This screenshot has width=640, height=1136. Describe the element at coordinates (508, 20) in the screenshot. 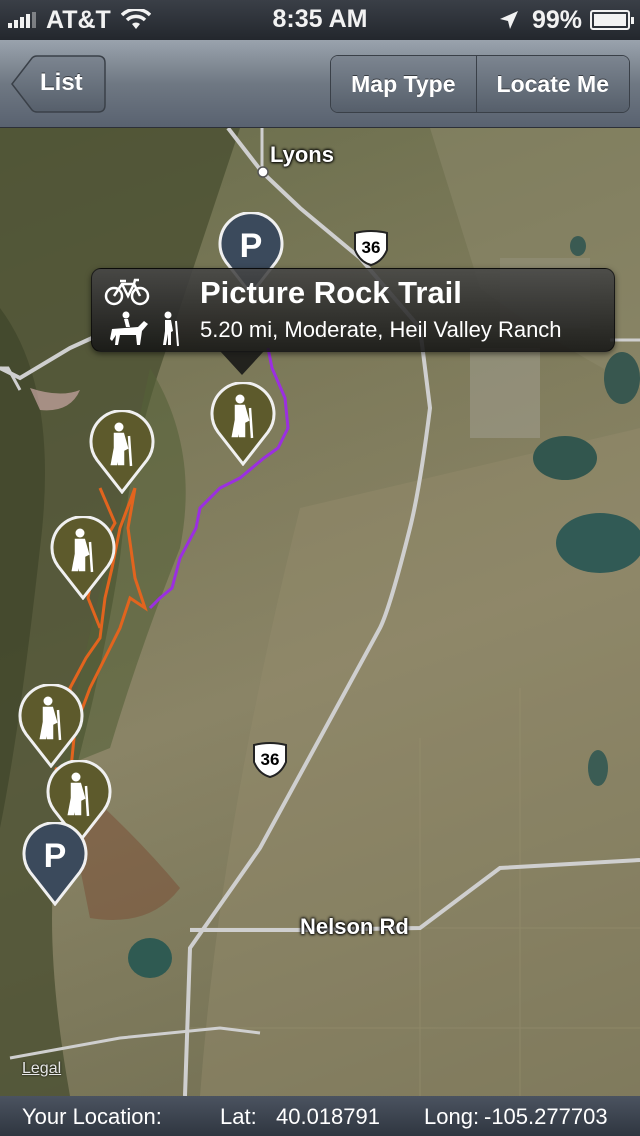

I see `location-arrow-icon` at that location.